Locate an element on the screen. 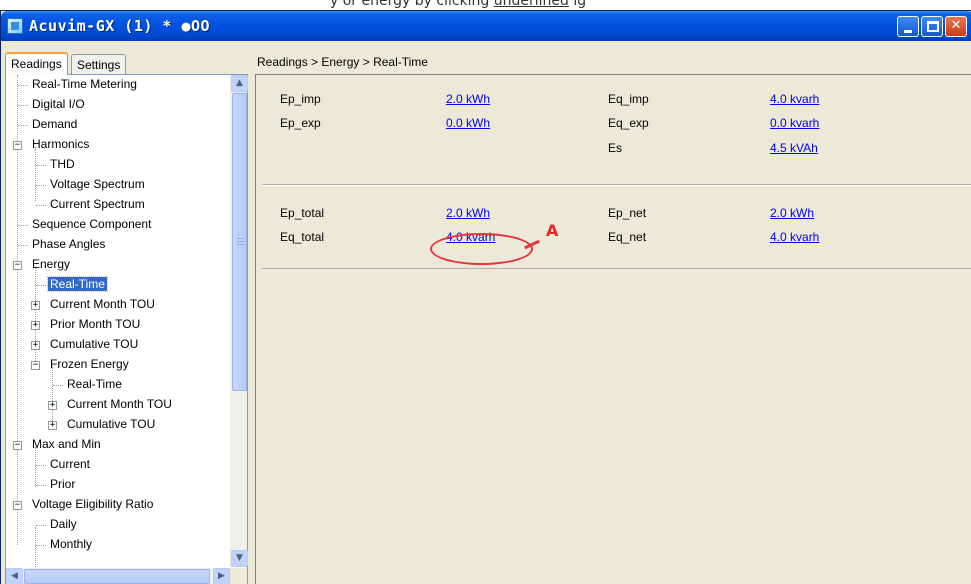  collapse-voltage-eligibility-icon: − is located at coordinates (17, 505).